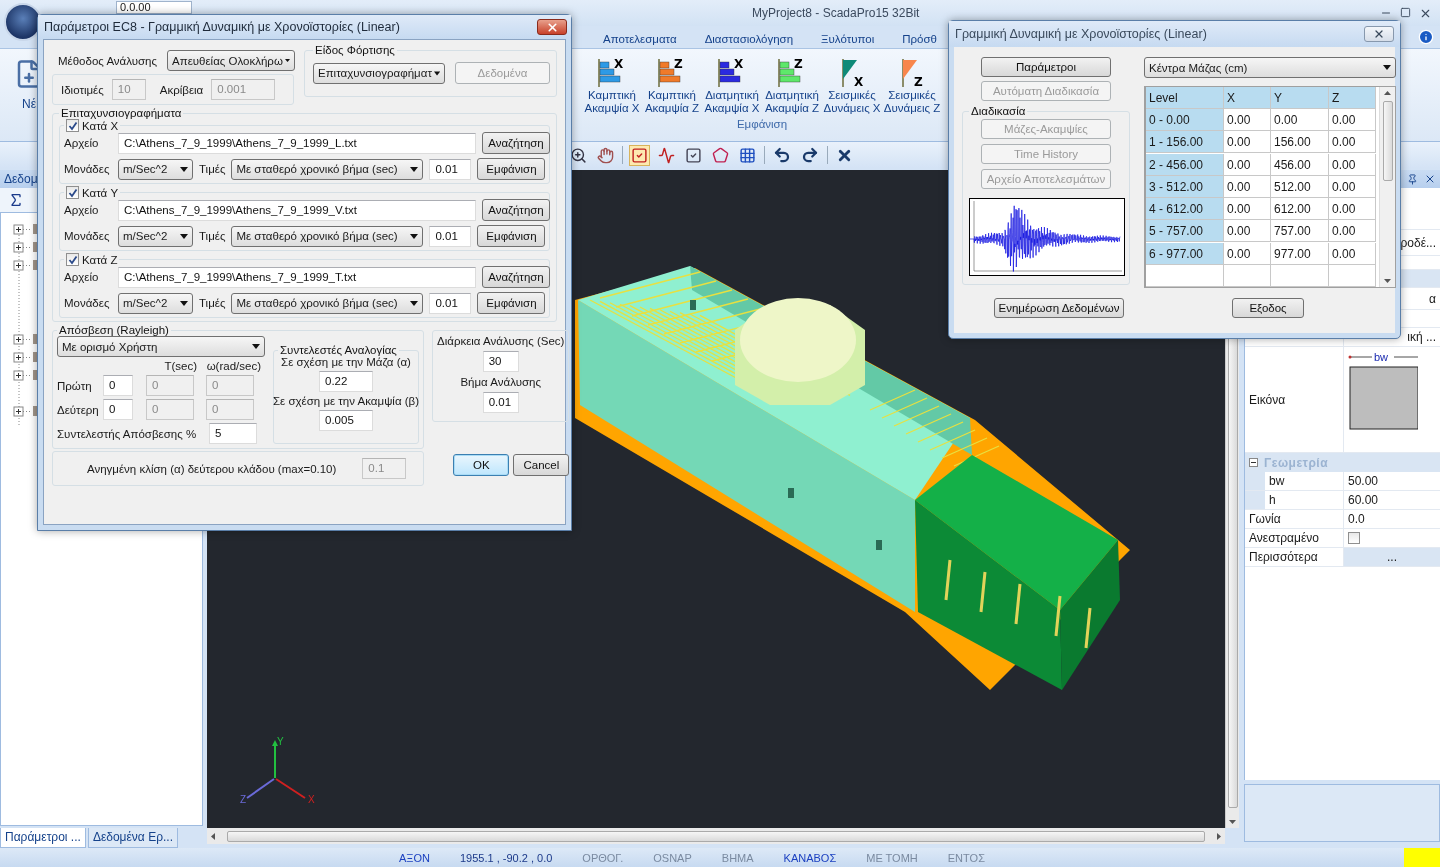  Describe the element at coordinates (1185, 120) in the screenshot. I see `table-cell: 0 - 0.00` at that location.